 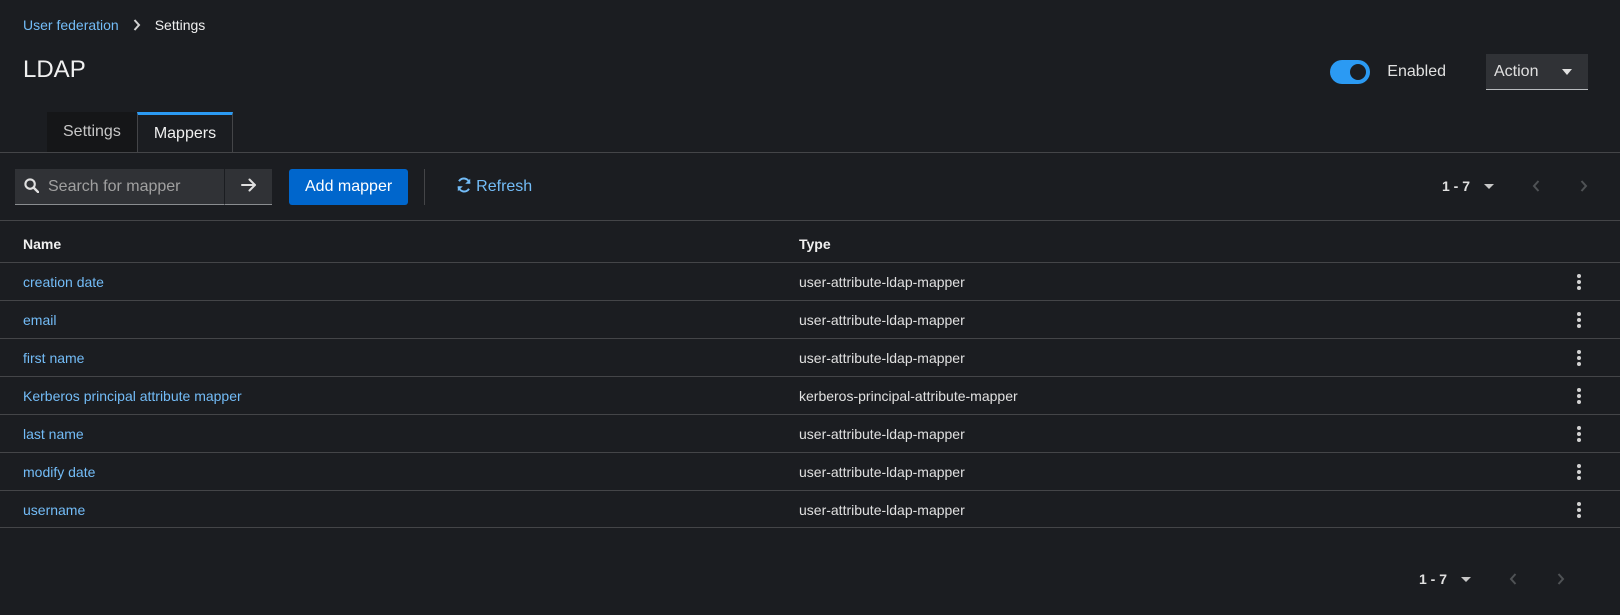 I want to click on tab-bar: Settings Mappers, so click(x=140, y=132).